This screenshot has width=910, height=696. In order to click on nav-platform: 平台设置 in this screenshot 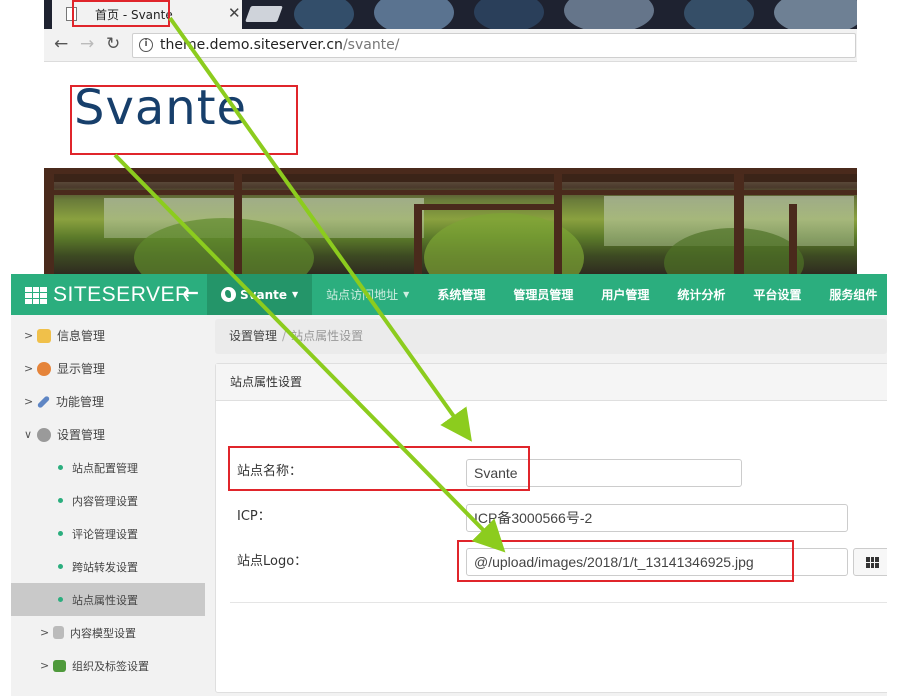, I will do `click(777, 294)`.